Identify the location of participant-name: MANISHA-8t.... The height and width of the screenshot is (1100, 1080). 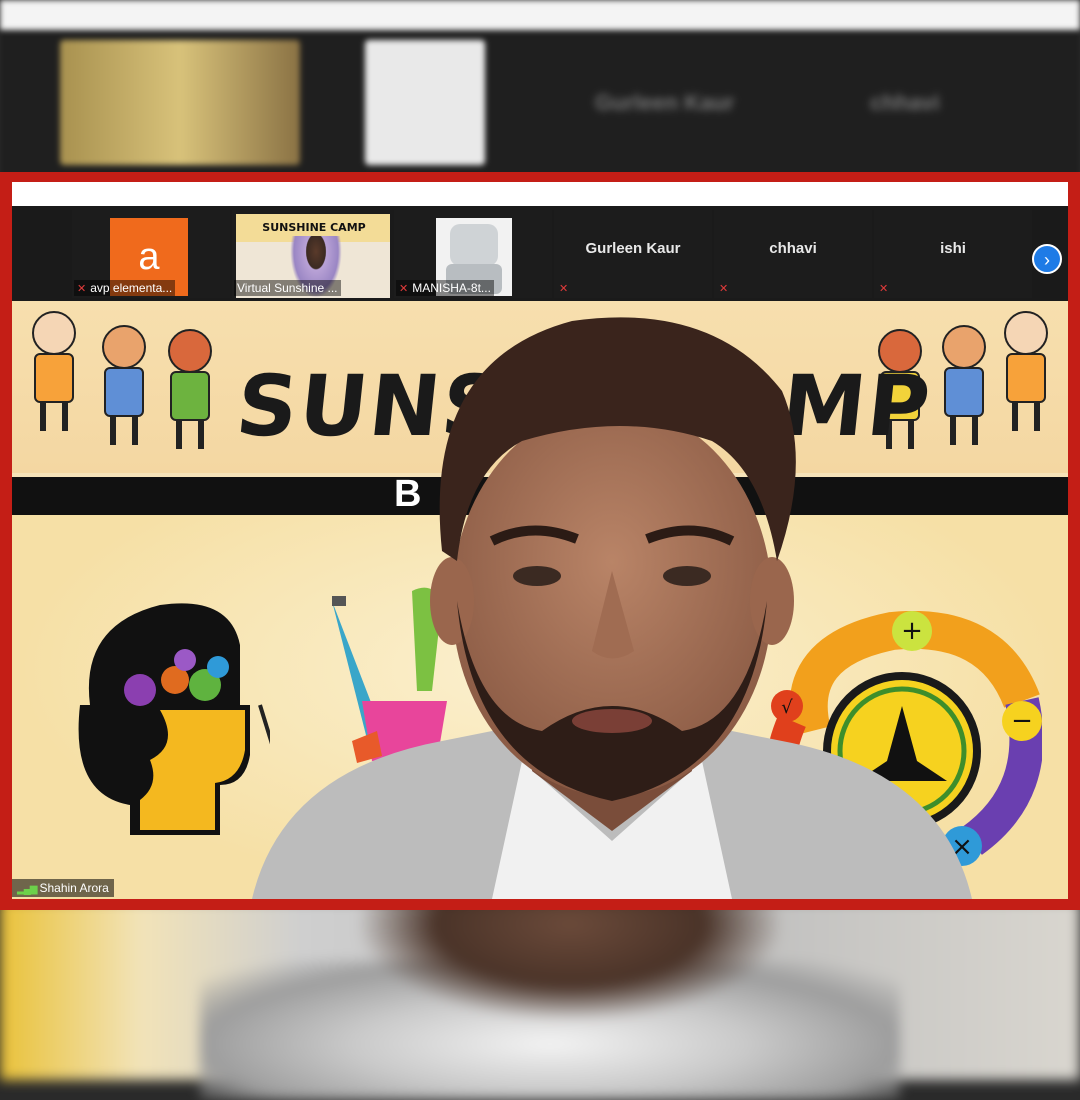
(451, 288).